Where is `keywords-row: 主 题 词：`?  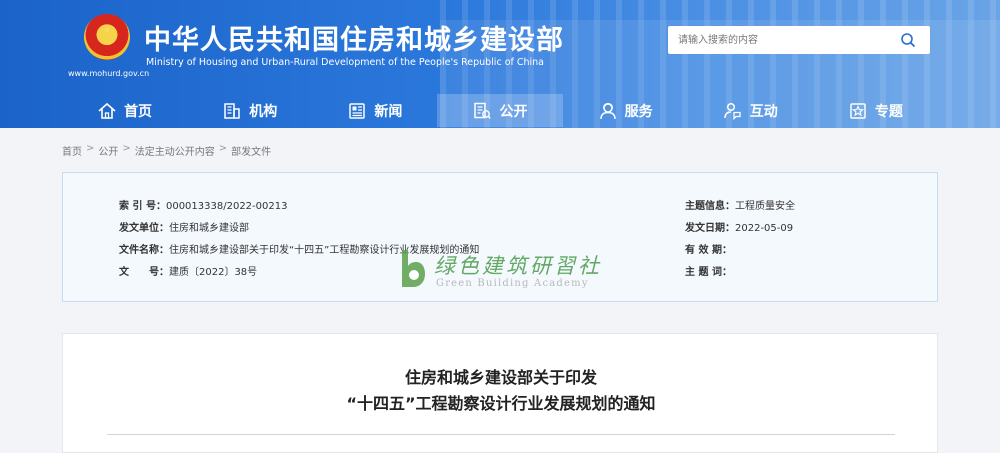 keywords-row: 主 题 词： is located at coordinates (708, 270).